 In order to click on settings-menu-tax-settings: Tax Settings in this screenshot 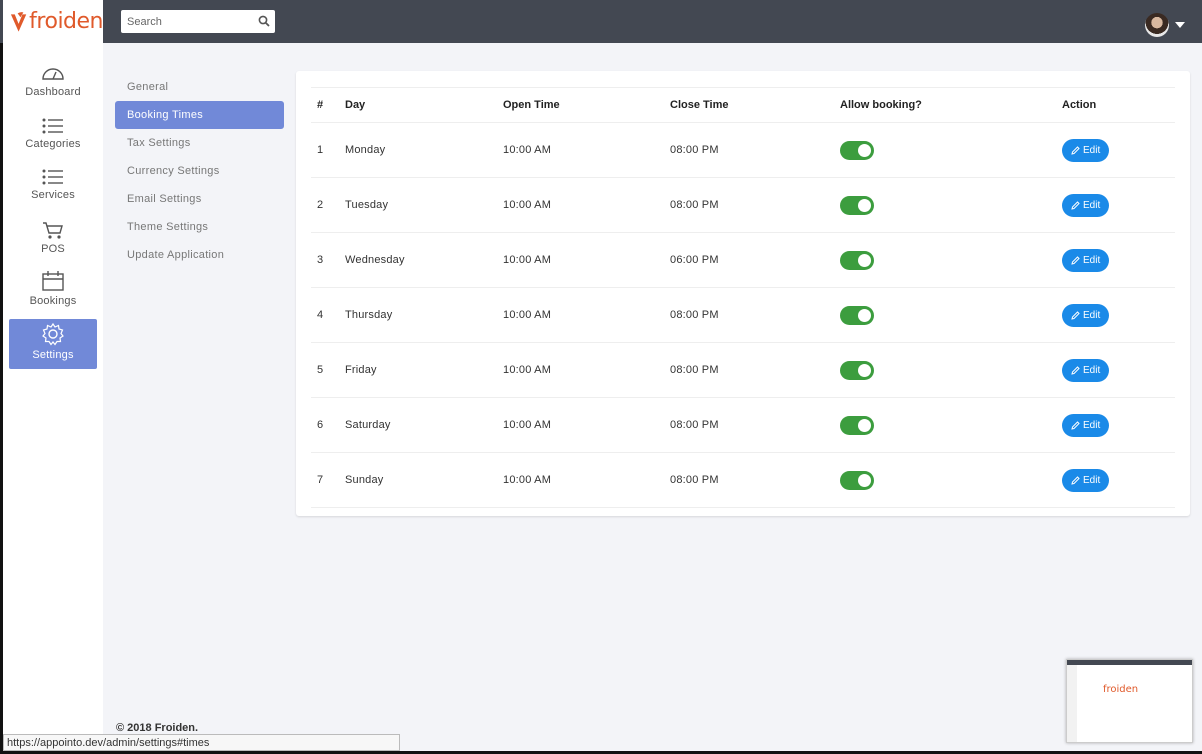, I will do `click(199, 143)`.